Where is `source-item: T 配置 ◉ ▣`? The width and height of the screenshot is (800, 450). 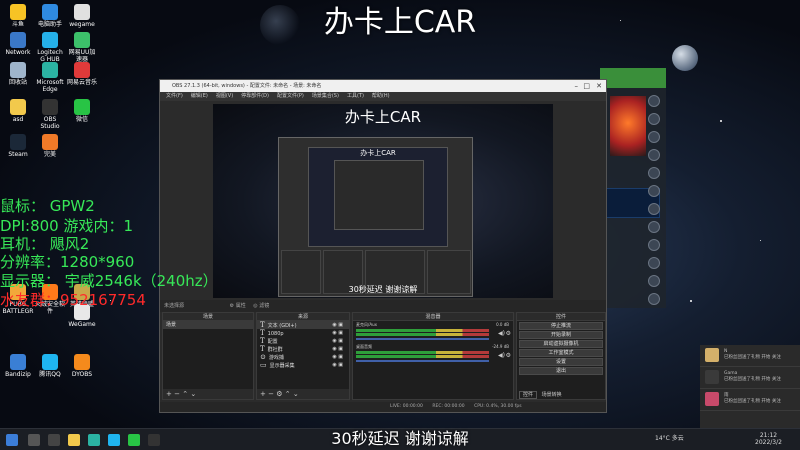 source-item: T 配置 ◉ ▣ is located at coordinates (303, 341).